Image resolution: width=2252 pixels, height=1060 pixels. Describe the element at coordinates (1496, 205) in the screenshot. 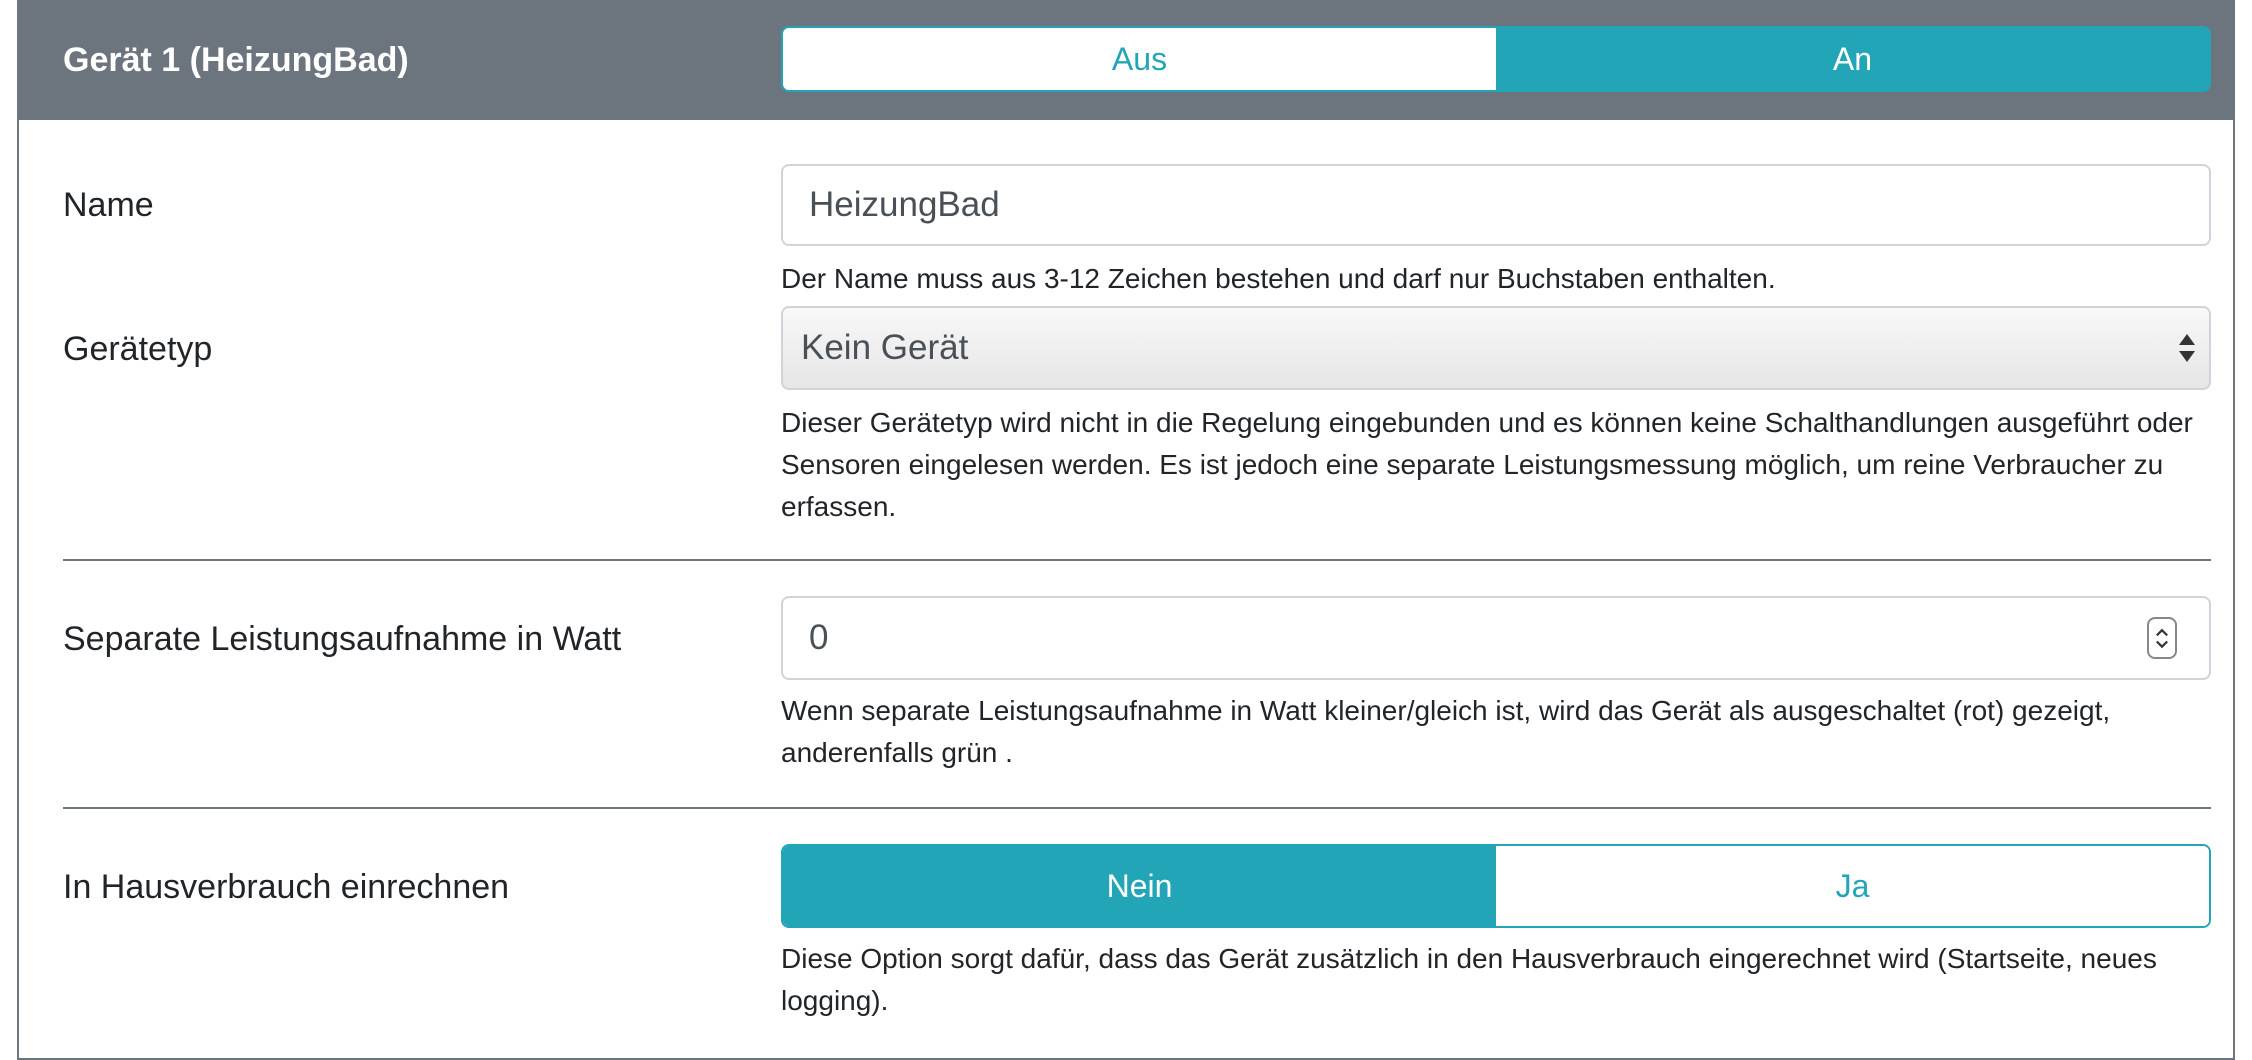

I see `name-input` at that location.